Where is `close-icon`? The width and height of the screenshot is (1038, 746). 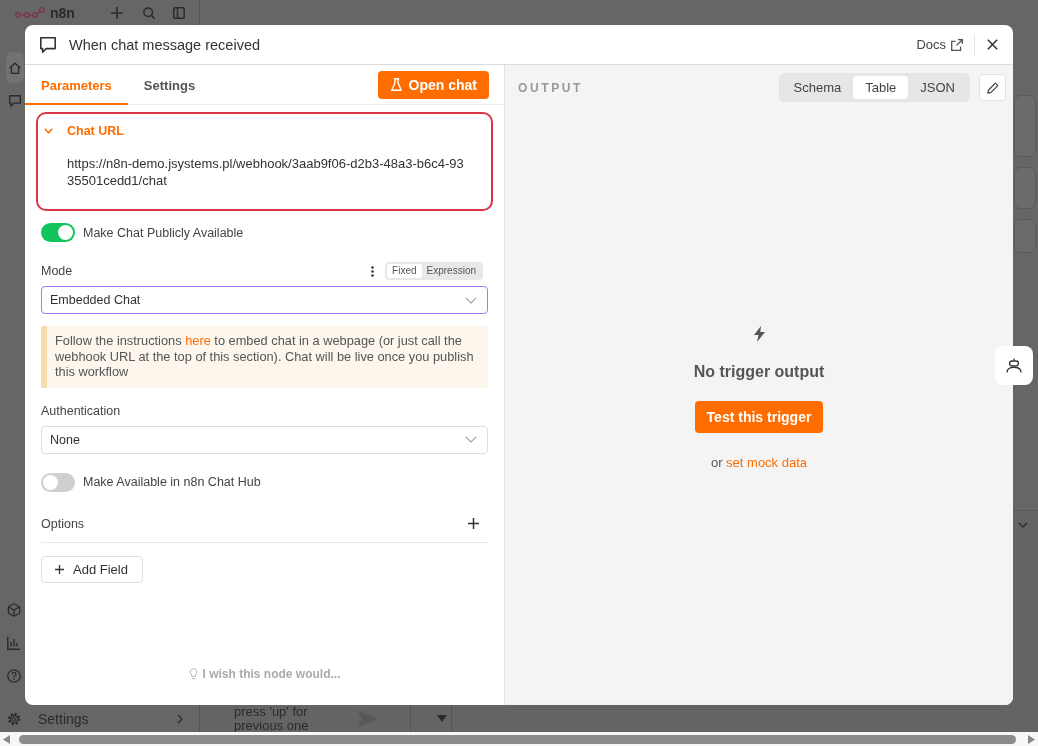 close-icon is located at coordinates (992, 44).